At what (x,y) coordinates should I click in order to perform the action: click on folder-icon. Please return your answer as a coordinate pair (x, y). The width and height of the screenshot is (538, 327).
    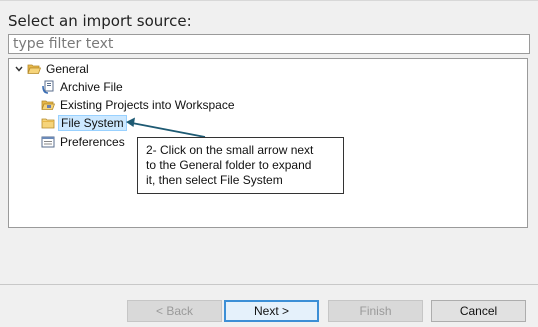
    Looking at the image, I should click on (48, 123).